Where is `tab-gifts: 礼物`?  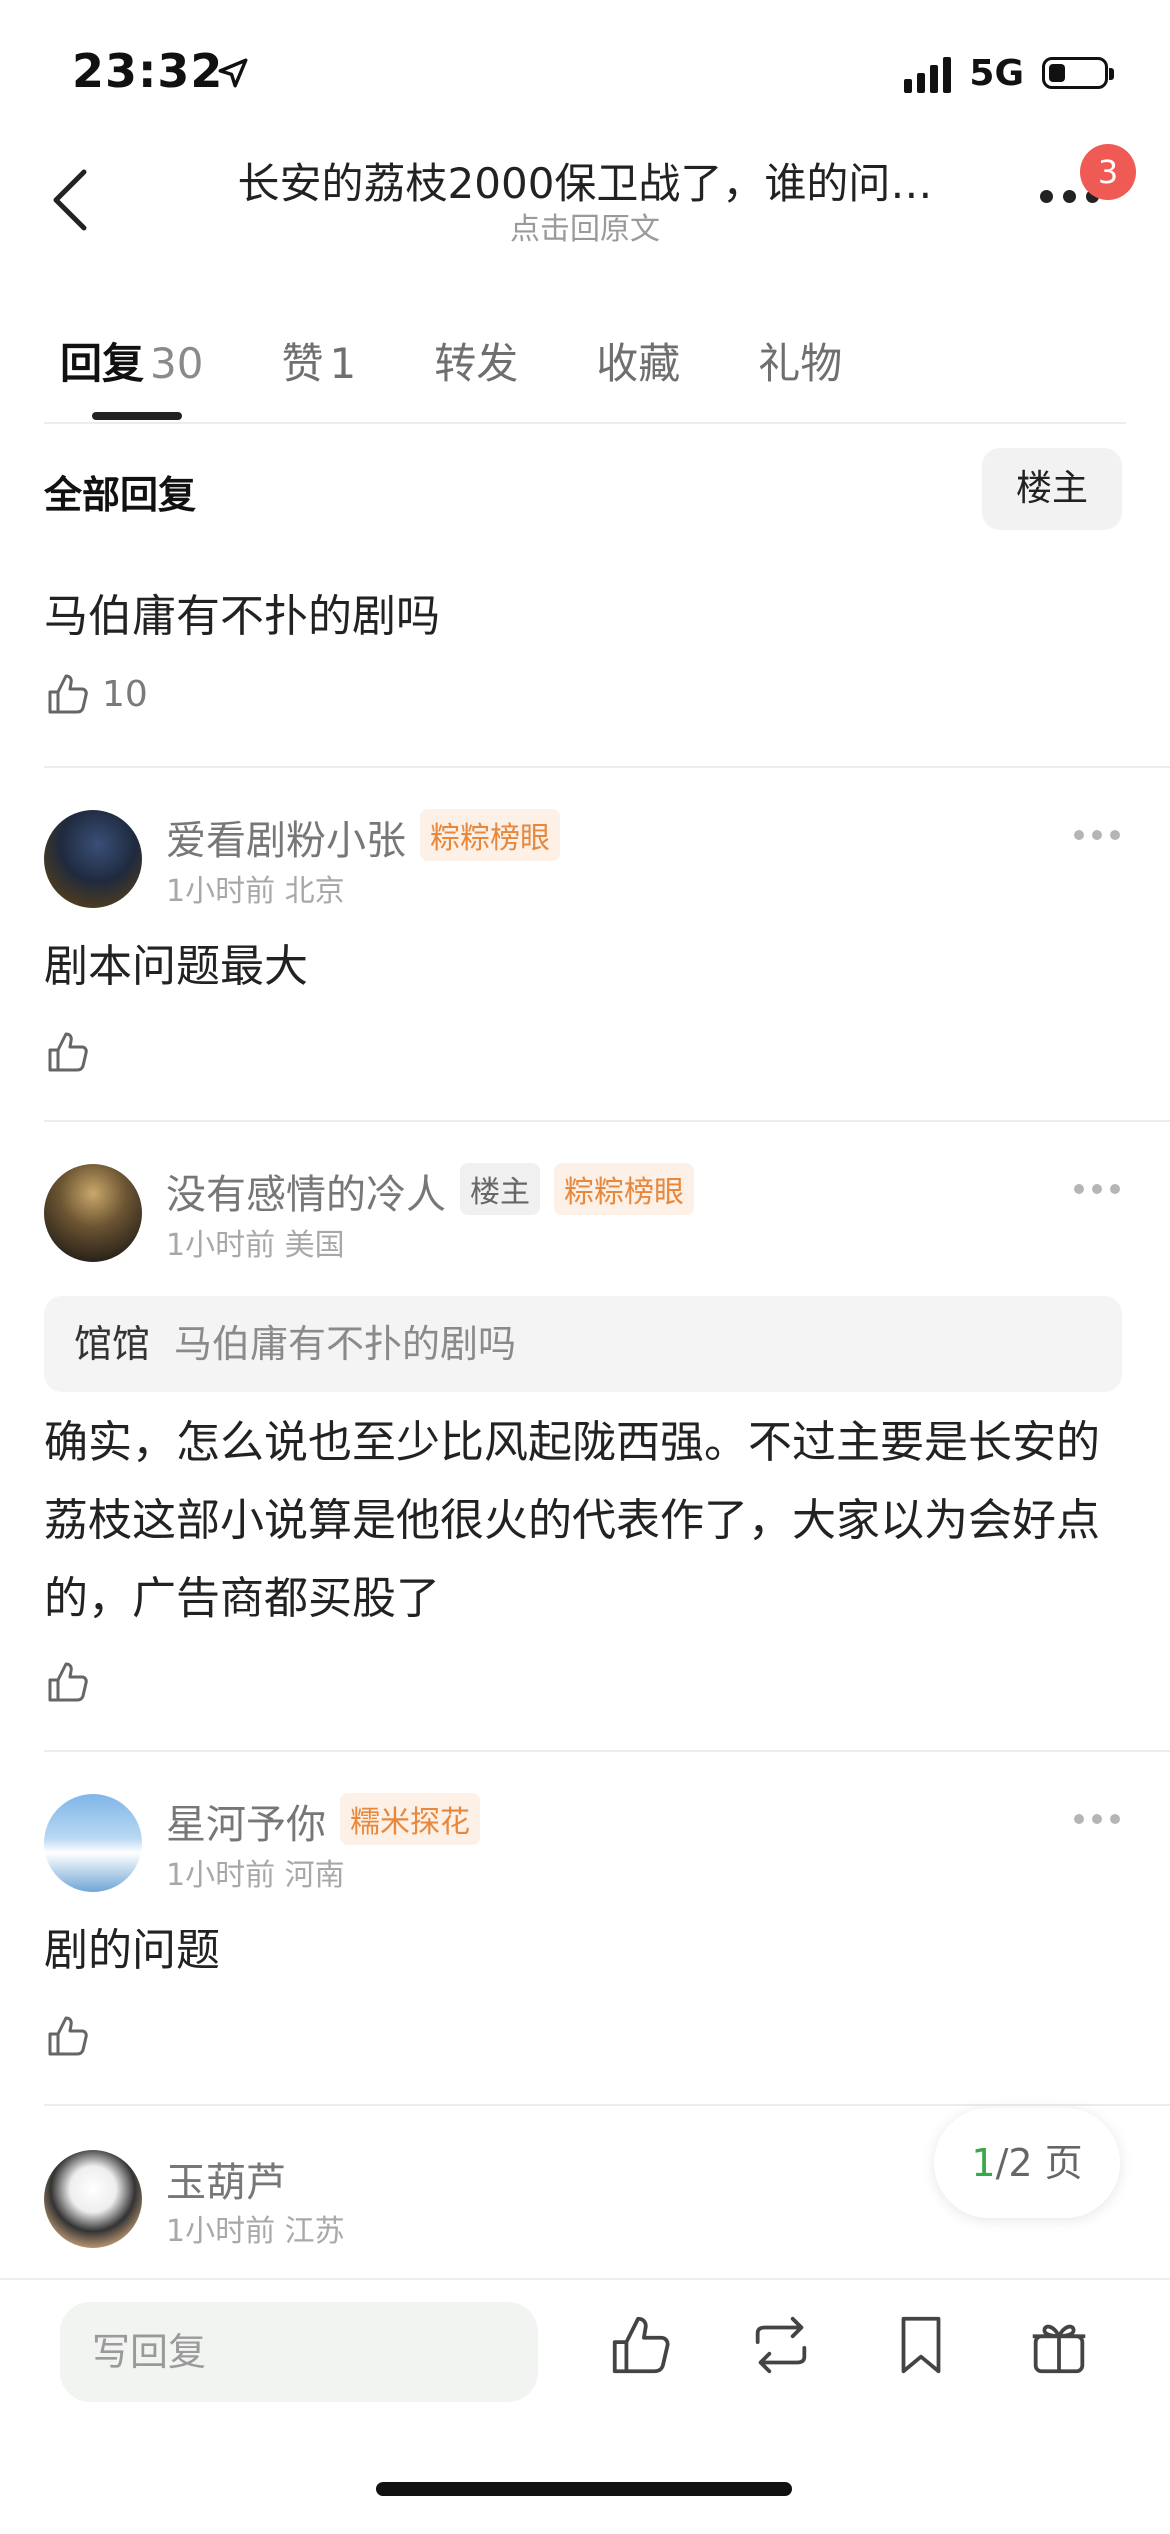
tab-gifts: 礼物 is located at coordinates (800, 360).